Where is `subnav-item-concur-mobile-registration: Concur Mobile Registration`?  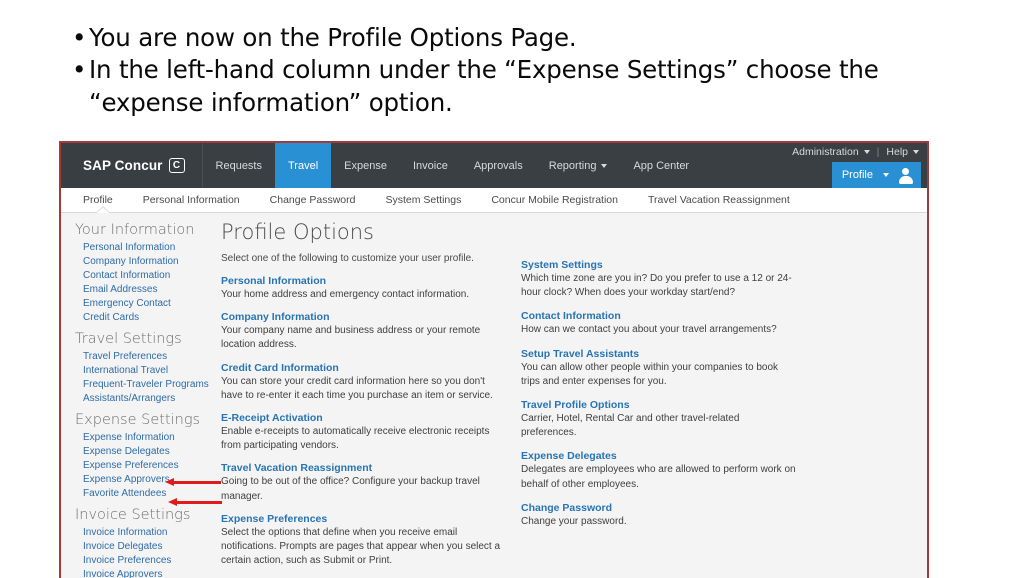
subnav-item-concur-mobile-registration: Concur Mobile Registration is located at coordinates (554, 200).